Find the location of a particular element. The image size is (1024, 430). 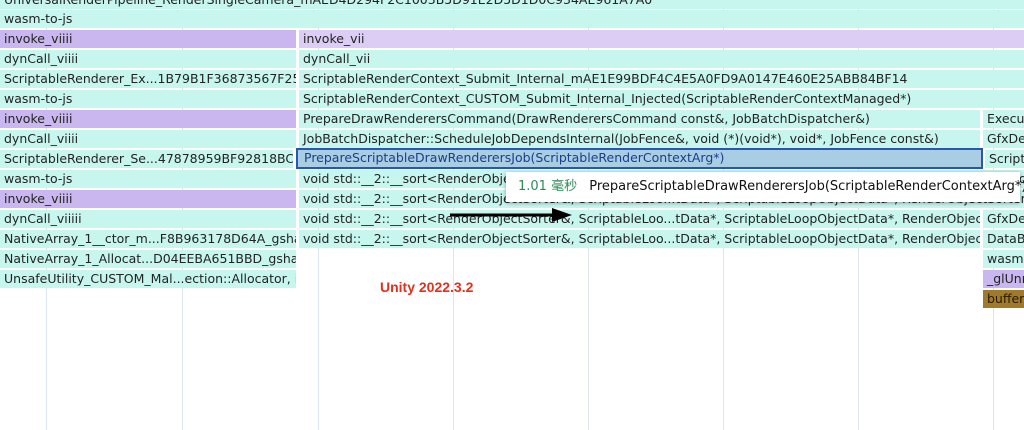

flame-bar: dynCall_vii is located at coordinates (661, 59).